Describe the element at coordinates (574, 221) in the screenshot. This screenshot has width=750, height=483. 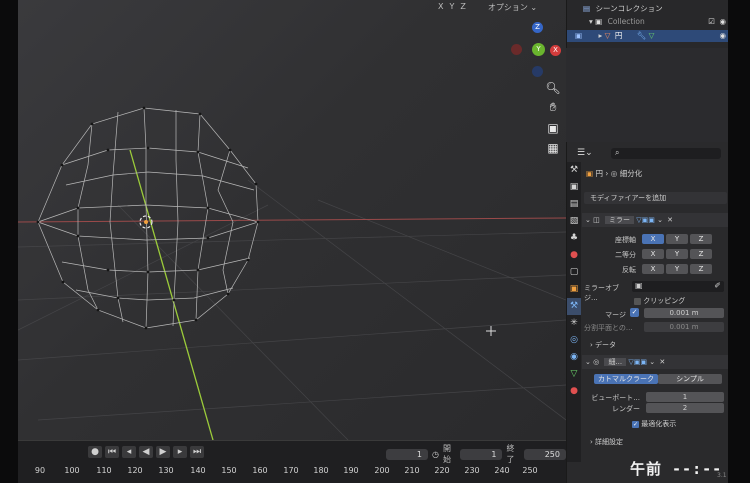
I see `view-layer-tab-icon: ▧` at that location.